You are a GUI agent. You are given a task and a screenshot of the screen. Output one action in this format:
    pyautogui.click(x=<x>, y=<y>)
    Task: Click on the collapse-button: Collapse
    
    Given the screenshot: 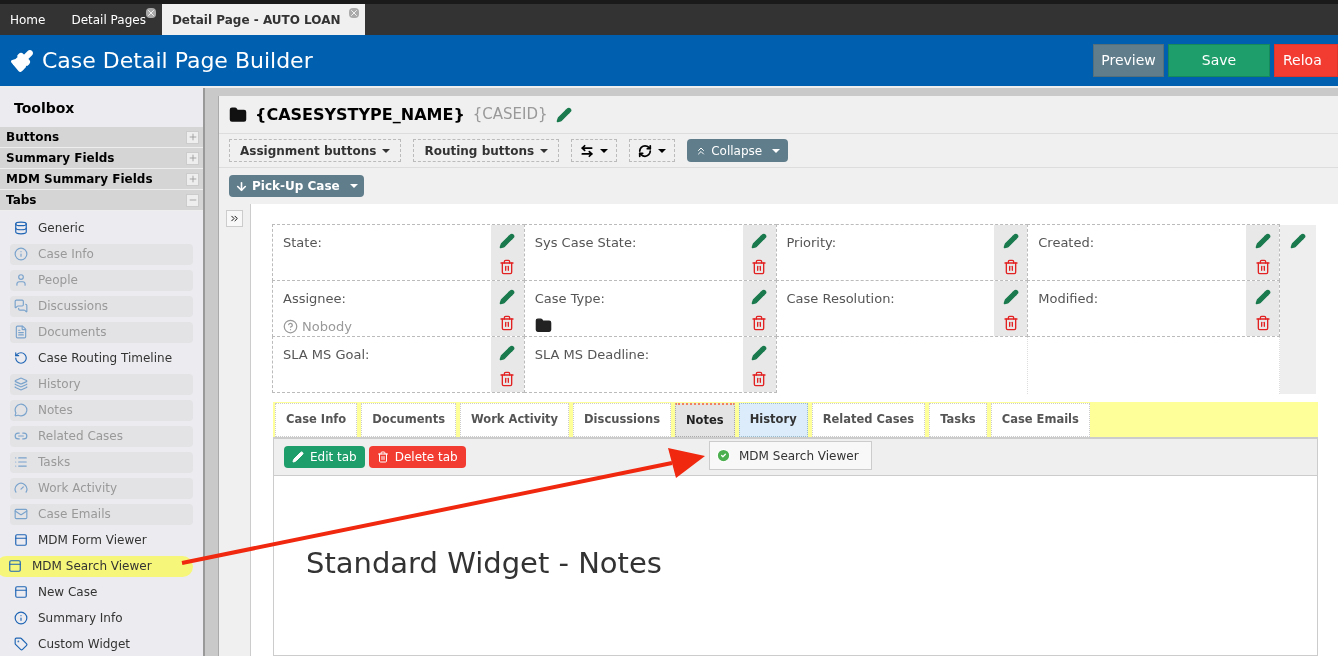 What is the action you would take?
    pyautogui.click(x=738, y=150)
    